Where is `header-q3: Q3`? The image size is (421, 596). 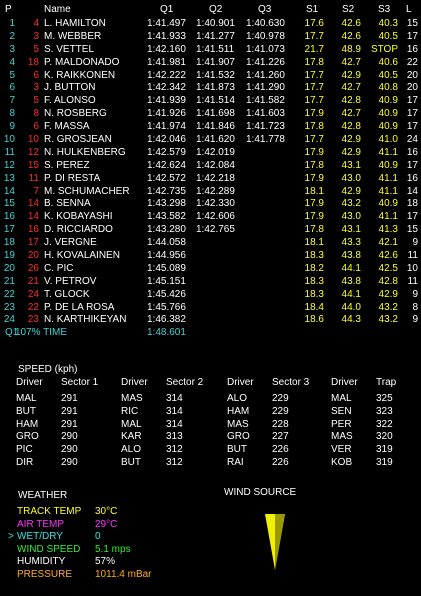
header-q3: Q3 is located at coordinates (265, 9).